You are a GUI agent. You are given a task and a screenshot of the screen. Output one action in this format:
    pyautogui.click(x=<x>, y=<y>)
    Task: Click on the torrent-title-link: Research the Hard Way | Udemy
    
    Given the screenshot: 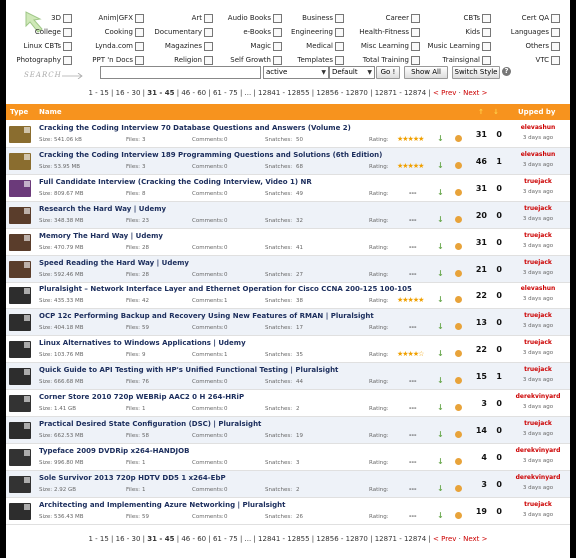 What is the action you would take?
    pyautogui.click(x=102, y=209)
    